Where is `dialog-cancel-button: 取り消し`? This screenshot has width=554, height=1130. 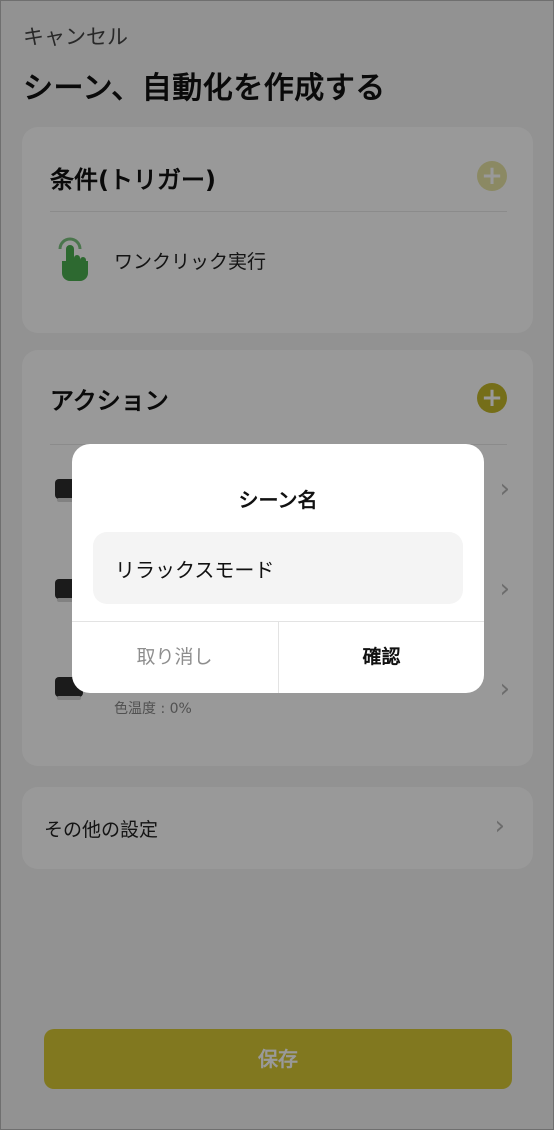 dialog-cancel-button: 取り消し is located at coordinates (174, 657).